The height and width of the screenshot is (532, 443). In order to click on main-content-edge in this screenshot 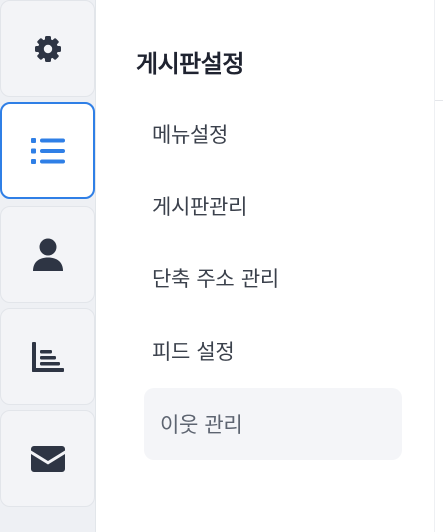, I will do `click(438, 266)`.